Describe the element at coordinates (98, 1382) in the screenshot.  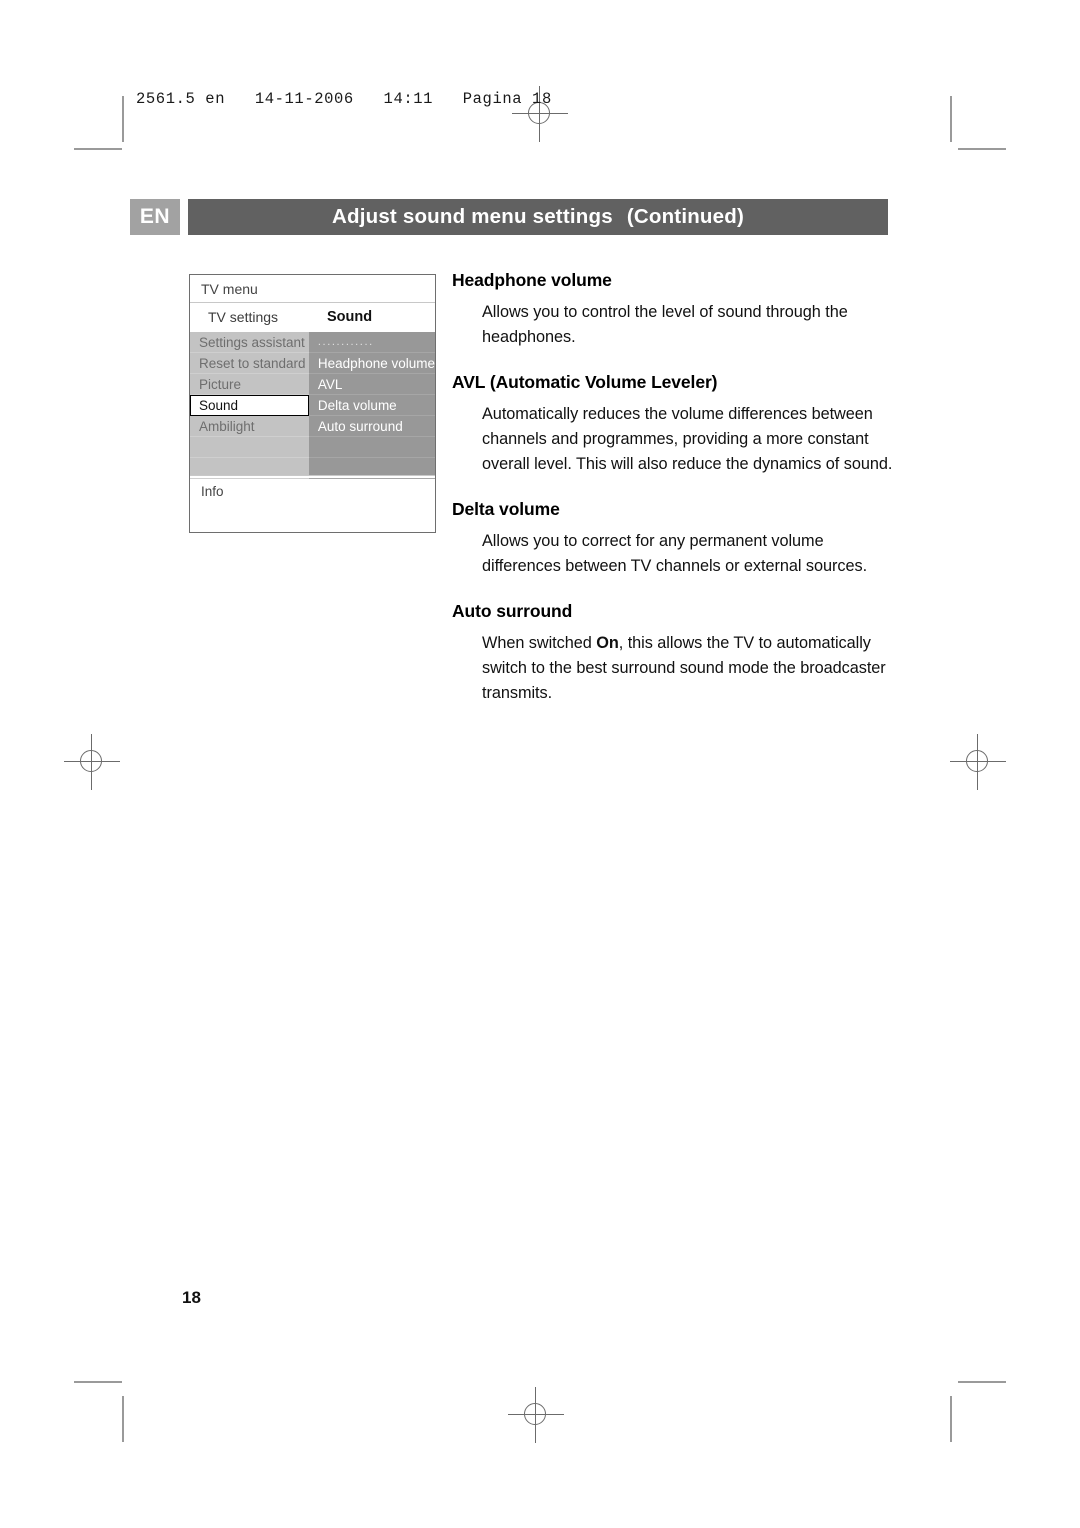
I see `crop-mark-bottom-left-horizontal` at that location.